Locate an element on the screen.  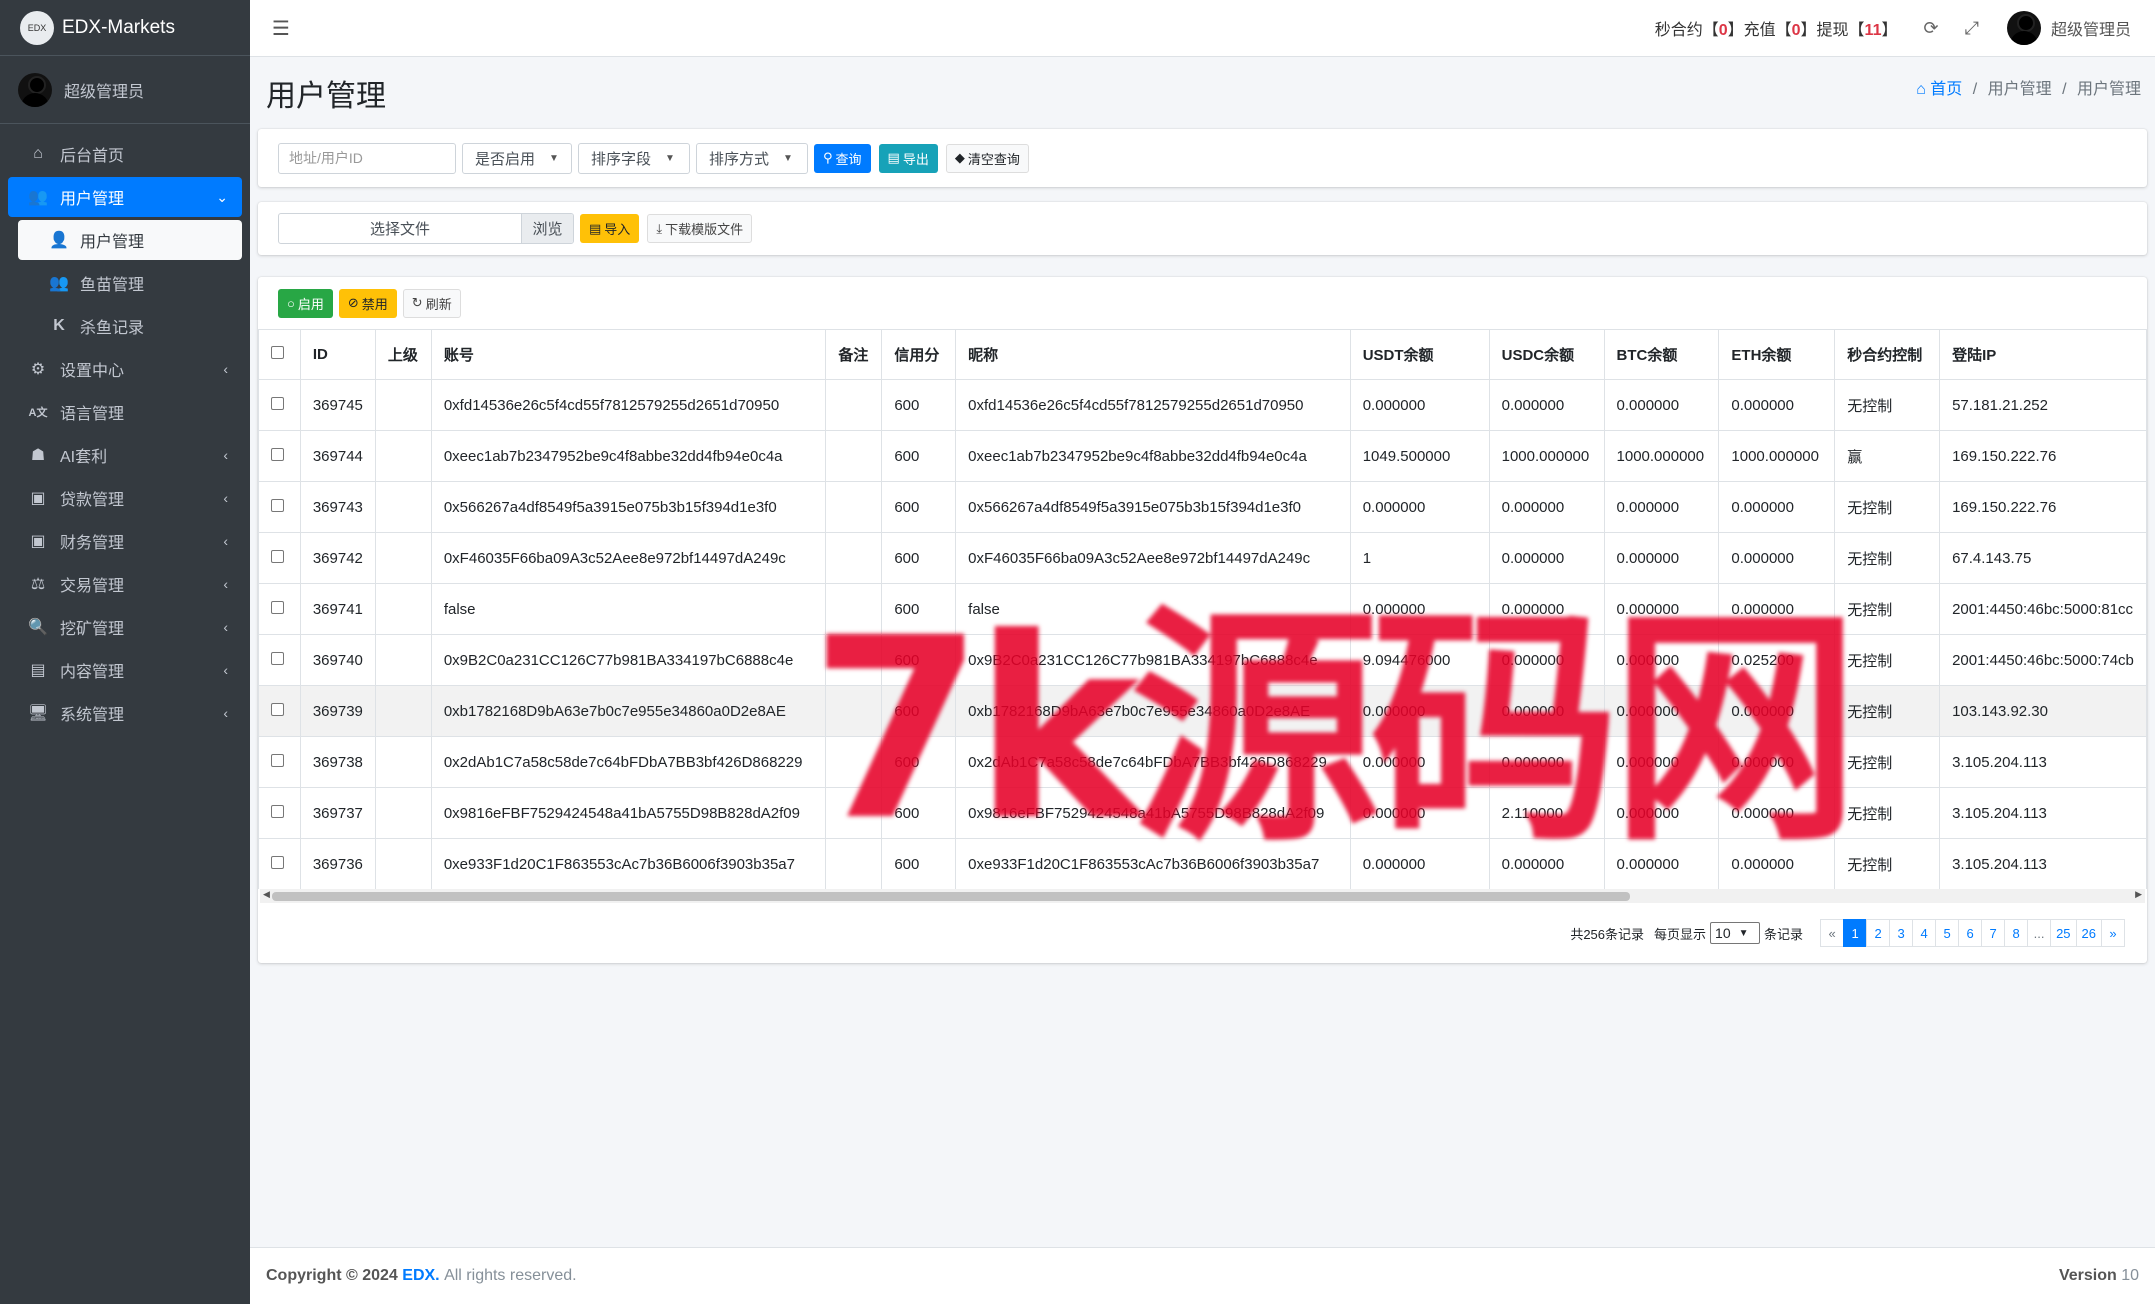
fullscreen-icon: ⤢ is located at coordinates (1972, 28).